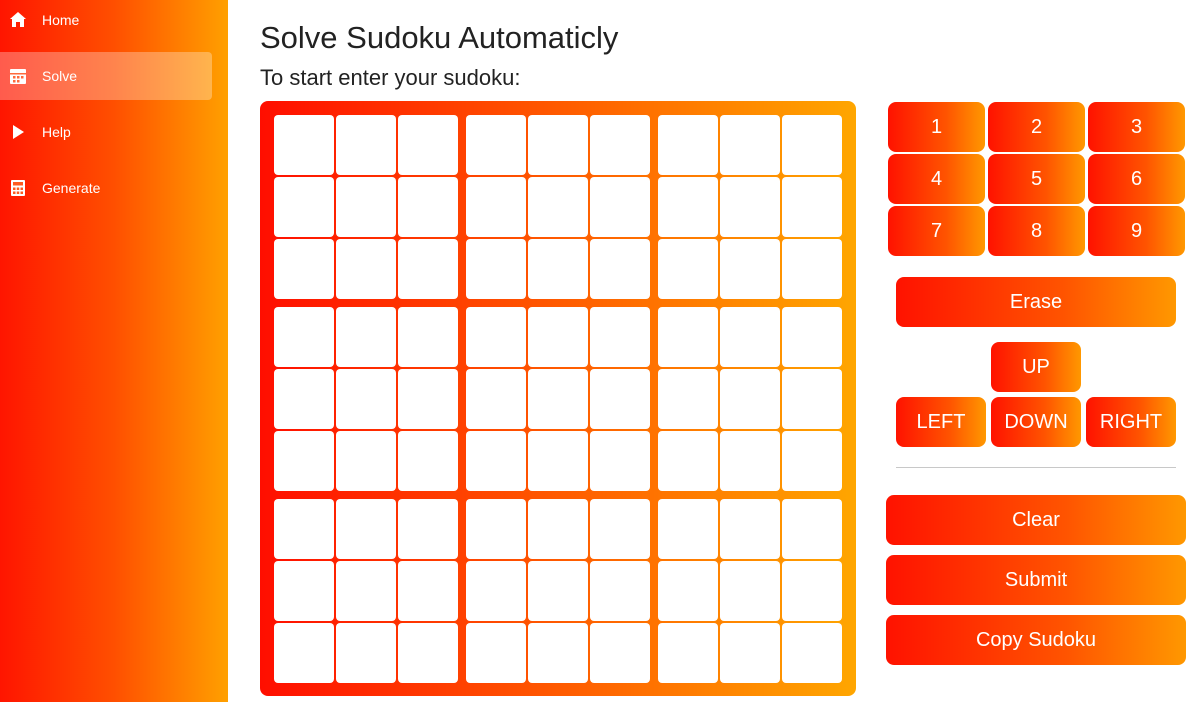 The width and height of the screenshot is (1196, 702). What do you see at coordinates (941, 422) in the screenshot?
I see `left-button: LEFT` at bounding box center [941, 422].